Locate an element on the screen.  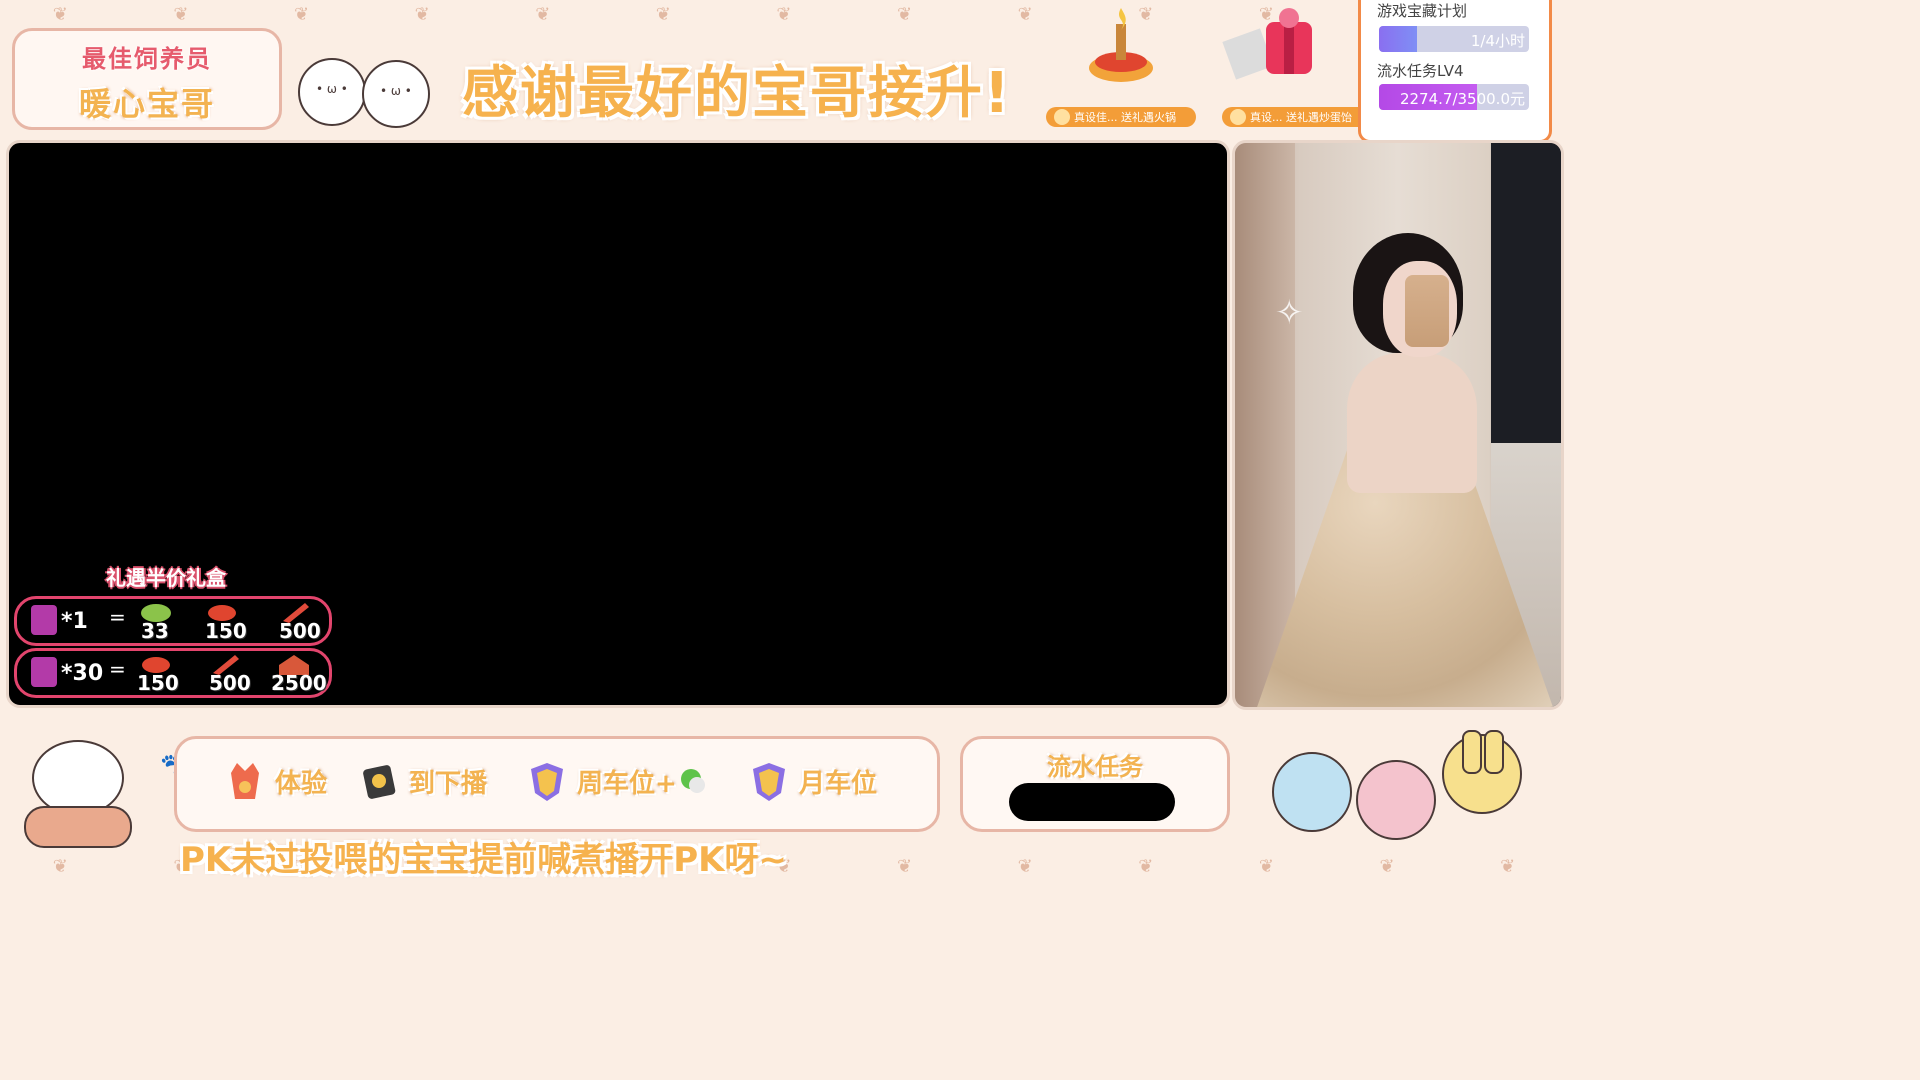
flow-task-level-label: 流水任务LV4 is located at coordinates (1420, 71).